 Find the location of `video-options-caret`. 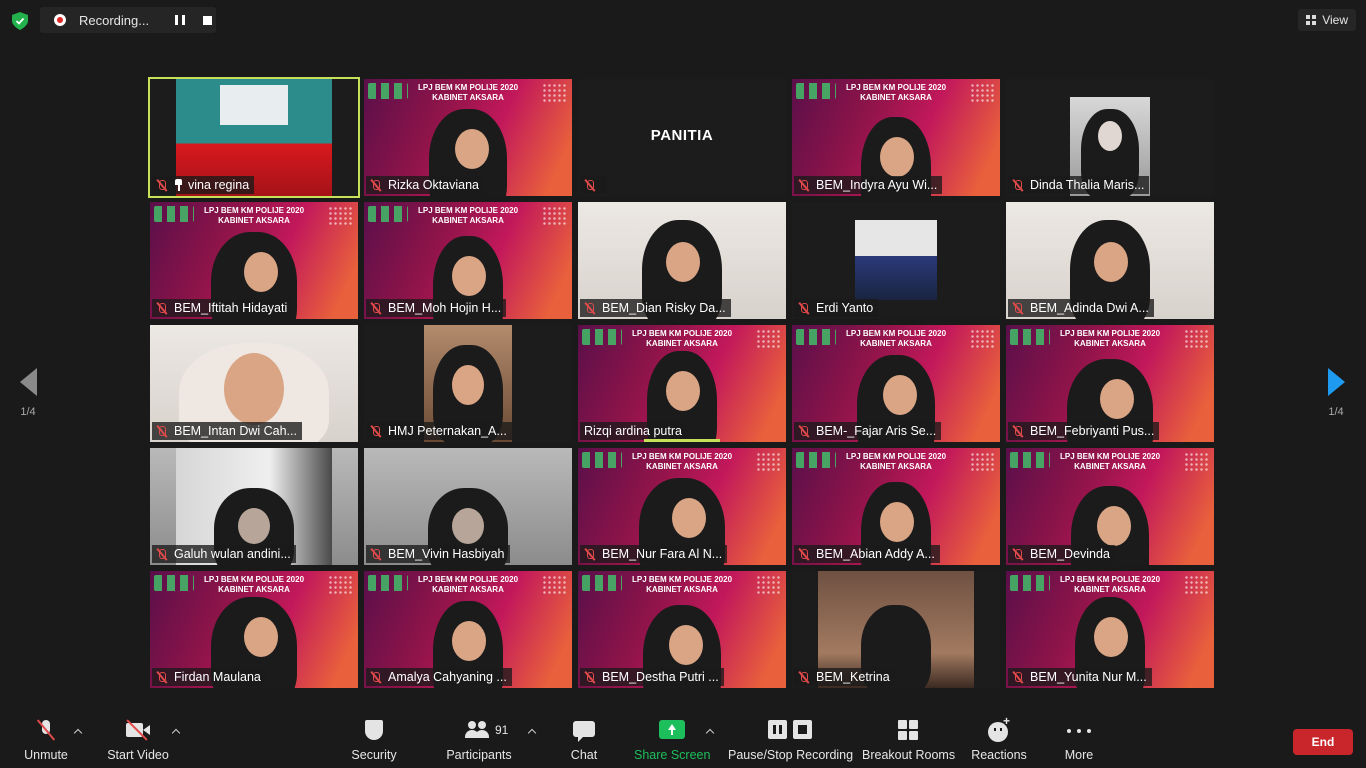

video-options-caret is located at coordinates (176, 733).